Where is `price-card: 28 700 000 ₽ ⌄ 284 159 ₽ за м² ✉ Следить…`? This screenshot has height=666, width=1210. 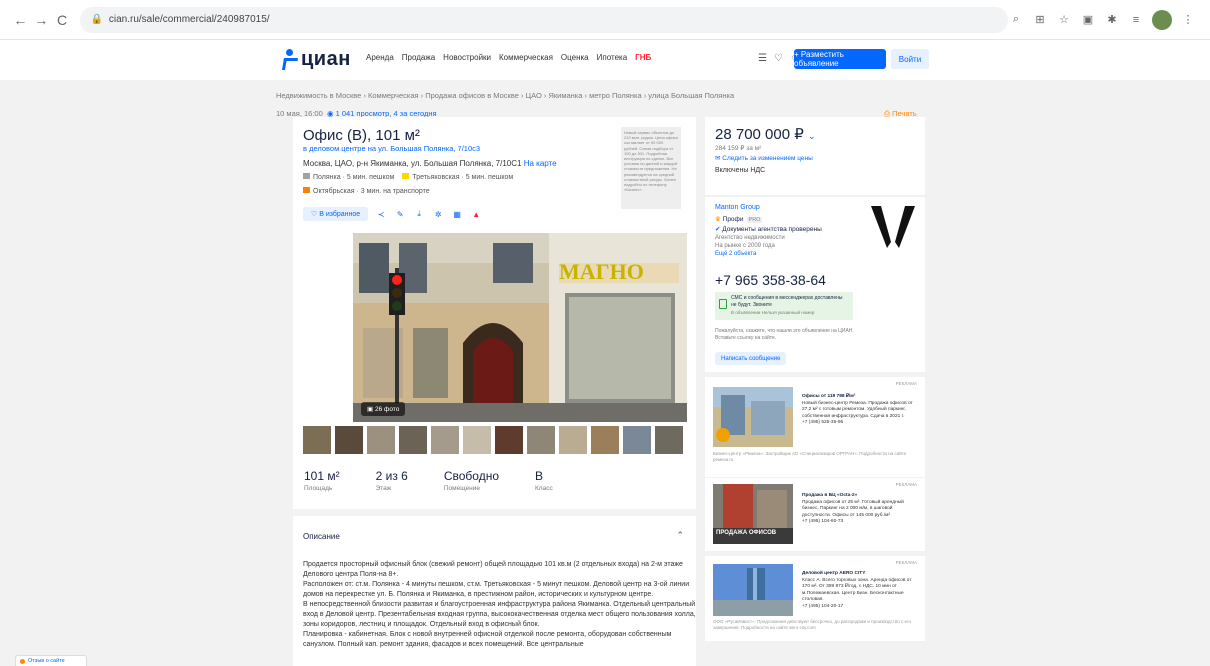 price-card: 28 700 000 ₽ ⌄ 284 159 ₽ за м² ✉ Следить… is located at coordinates (815, 156).